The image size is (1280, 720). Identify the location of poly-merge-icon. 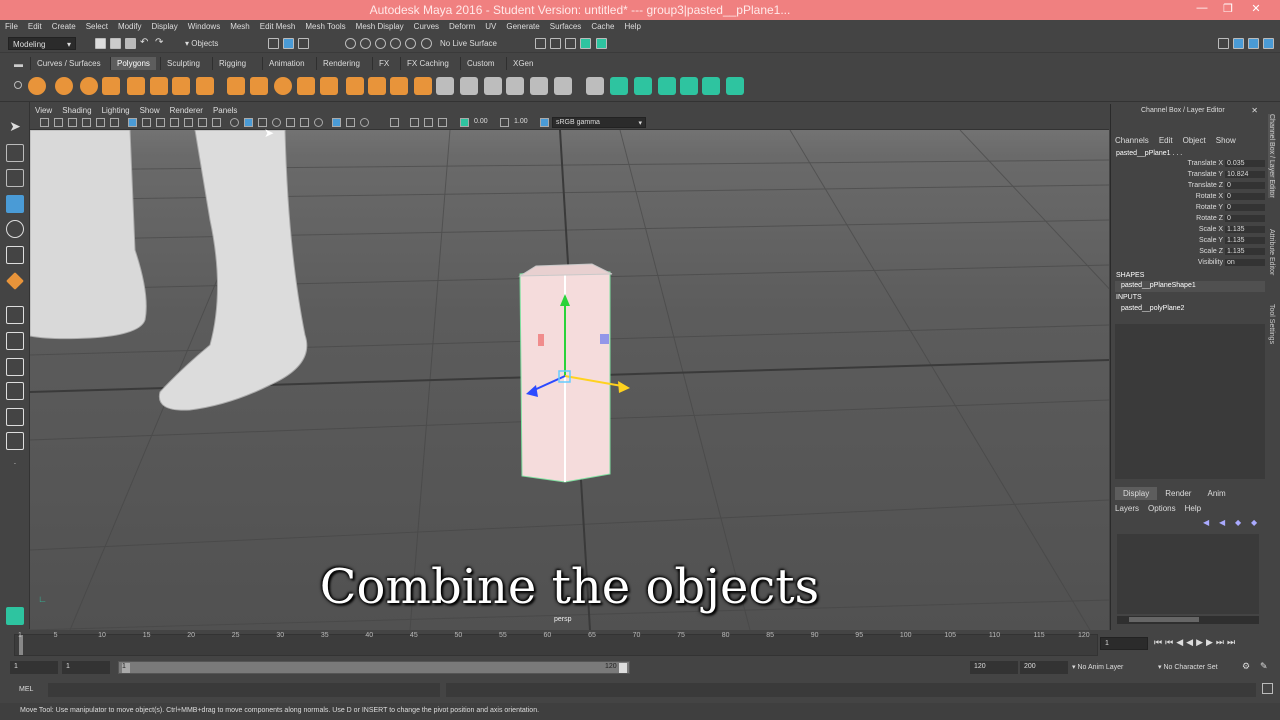
(493, 86).